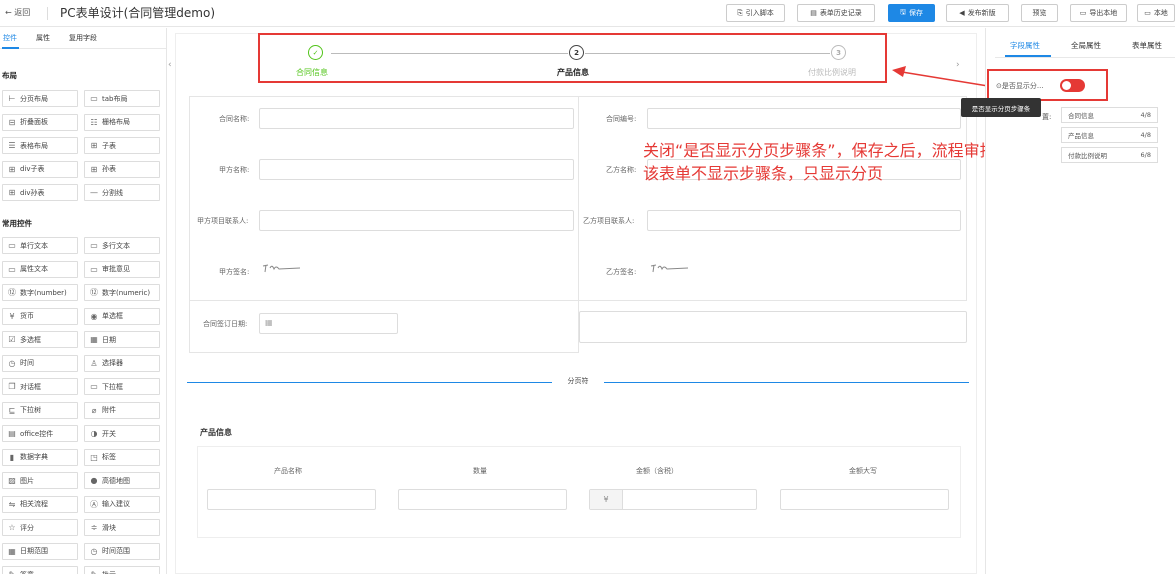  What do you see at coordinates (10, 39) in the screenshot?
I see `tab-controls: 控件` at bounding box center [10, 39].